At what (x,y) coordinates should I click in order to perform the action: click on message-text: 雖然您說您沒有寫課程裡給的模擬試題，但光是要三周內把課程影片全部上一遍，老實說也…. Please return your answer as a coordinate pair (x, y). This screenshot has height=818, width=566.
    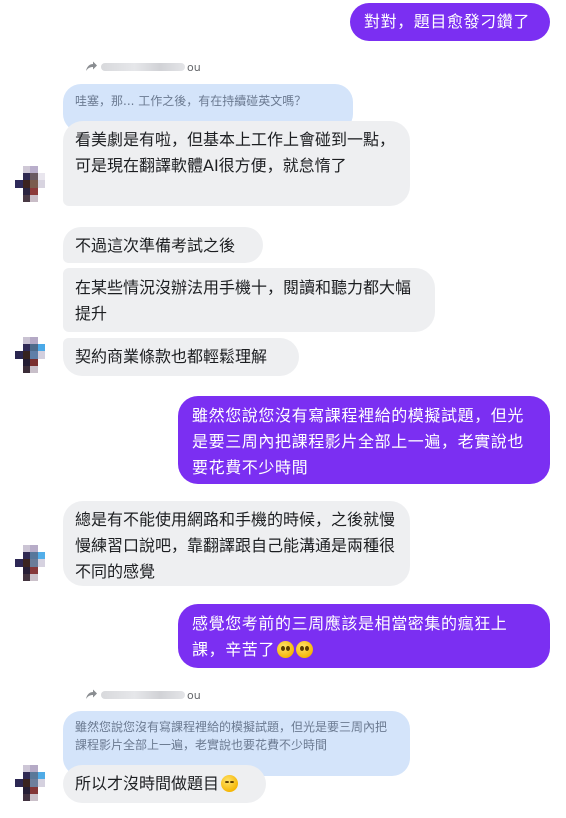
    Looking at the image, I should click on (358, 441).